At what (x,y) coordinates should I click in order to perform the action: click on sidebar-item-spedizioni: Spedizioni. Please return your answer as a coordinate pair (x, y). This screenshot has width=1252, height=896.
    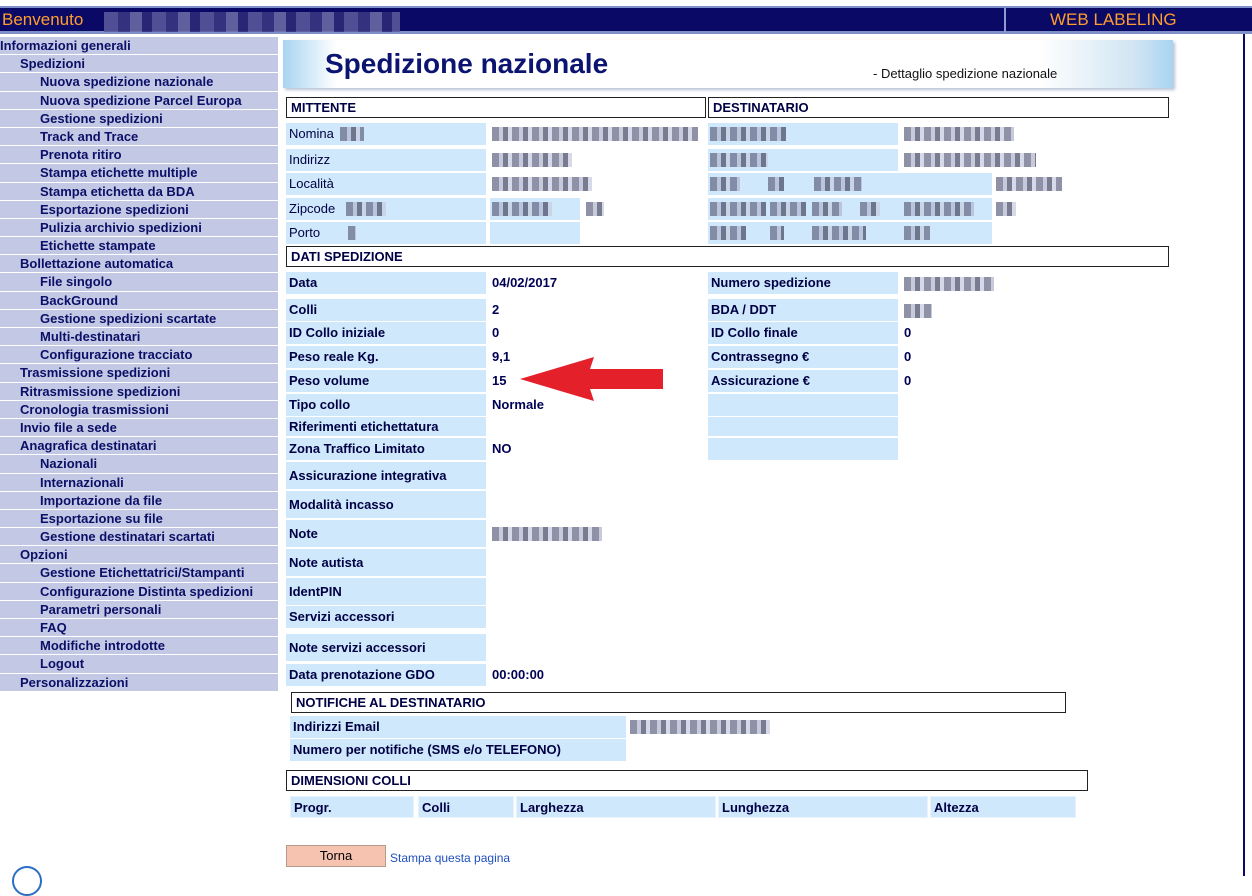
    Looking at the image, I should click on (139, 64).